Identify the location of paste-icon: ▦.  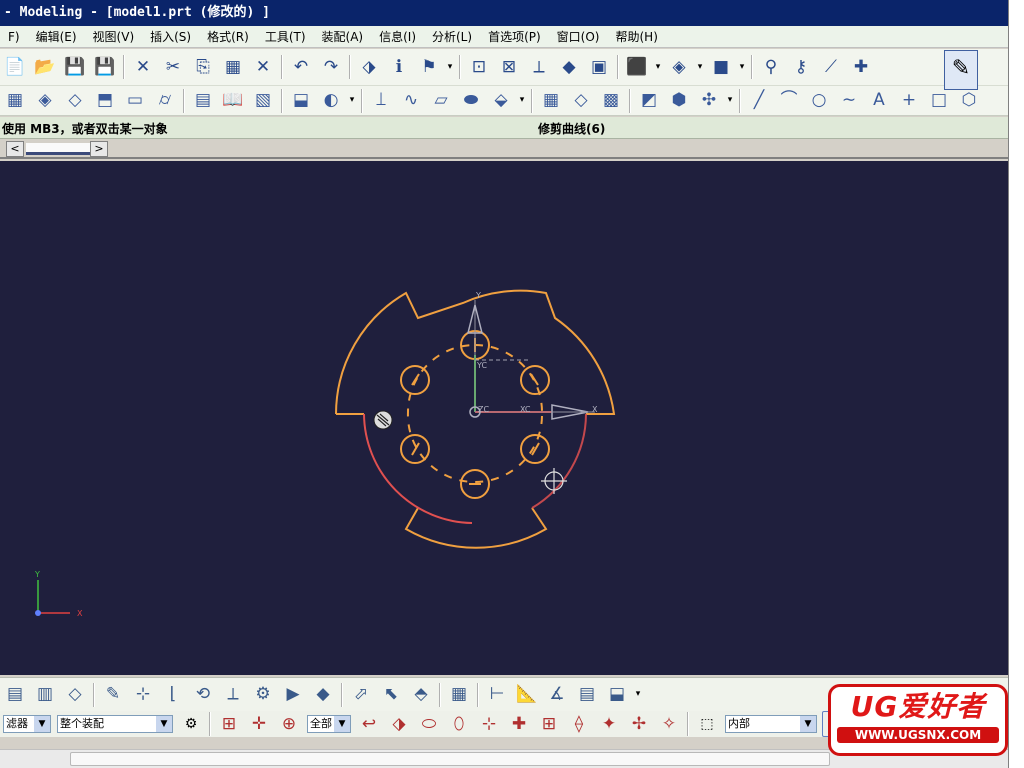
(233, 67).